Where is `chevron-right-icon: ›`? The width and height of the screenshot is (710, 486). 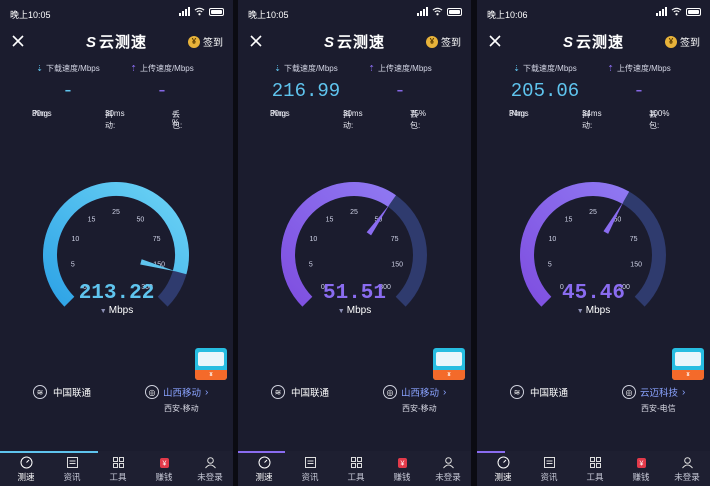
chevron-right-icon: › is located at coordinates (207, 392).